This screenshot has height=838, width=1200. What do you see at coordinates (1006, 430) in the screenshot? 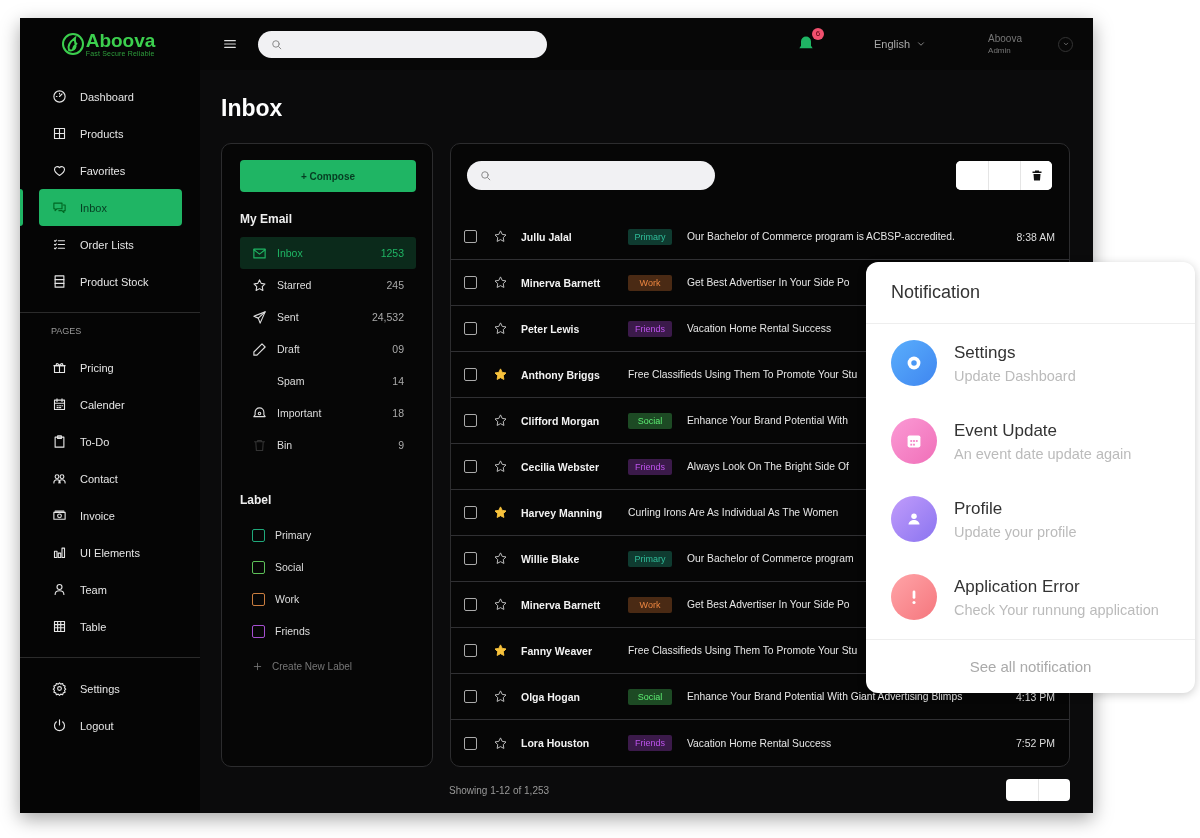
I see `notification-title: Event Update` at bounding box center [1006, 430].